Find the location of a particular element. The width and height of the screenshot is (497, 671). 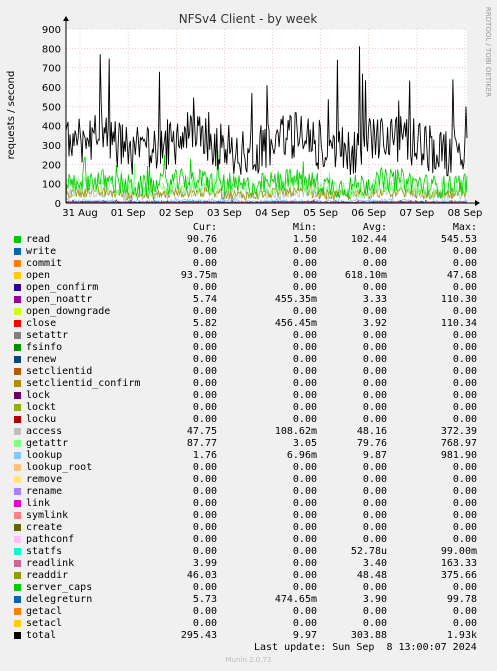

legend-value-cur: 46.03 is located at coordinates (201, 575).